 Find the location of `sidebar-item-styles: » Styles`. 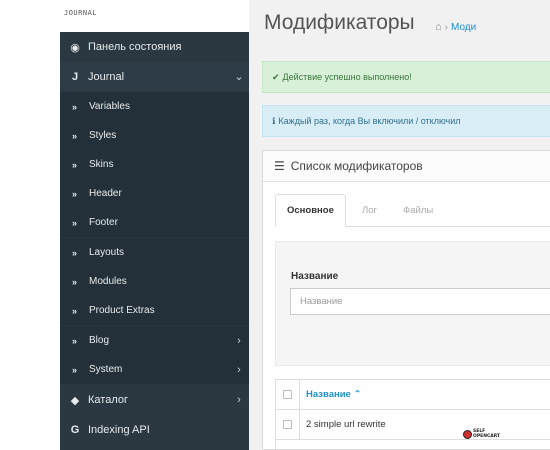

sidebar-item-styles: » Styles is located at coordinates (154, 135).